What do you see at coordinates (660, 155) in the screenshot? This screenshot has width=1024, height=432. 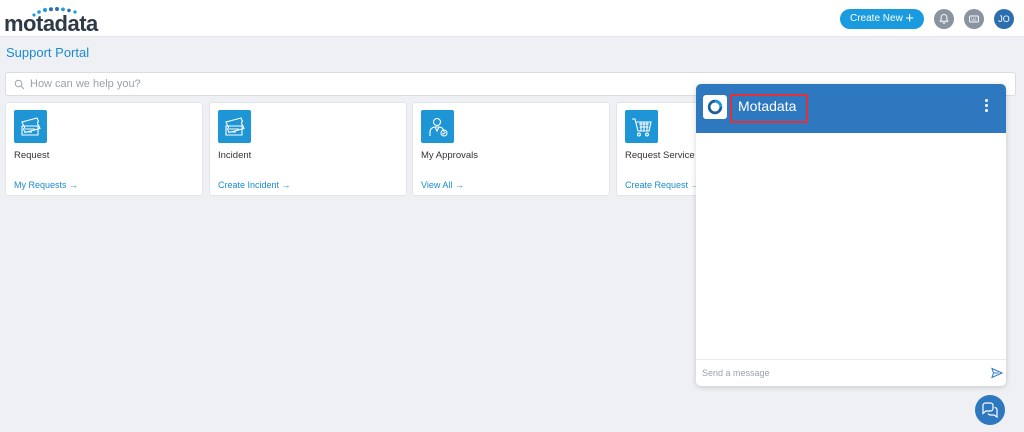 I see `card-title: Request Service` at bounding box center [660, 155].